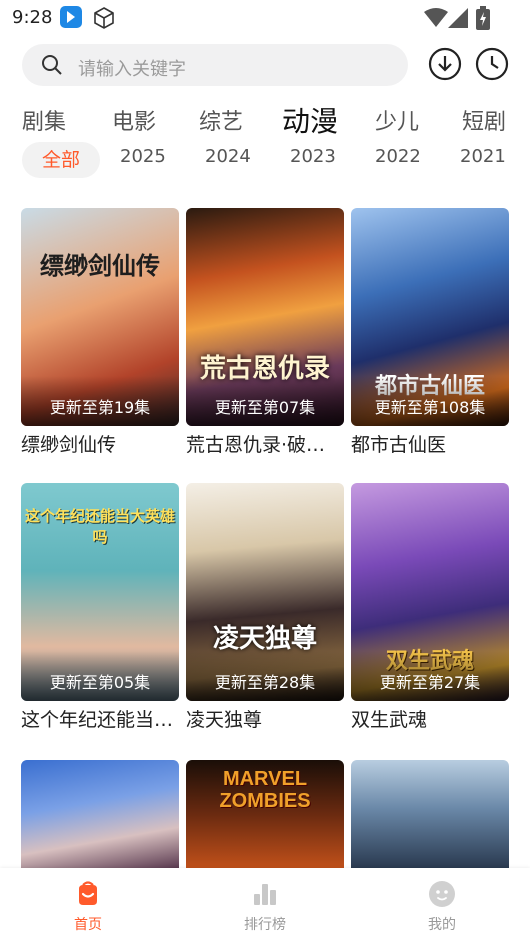 The width and height of the screenshot is (530, 942). What do you see at coordinates (398, 156) in the screenshot?
I see `year-2022: 2022` at bounding box center [398, 156].